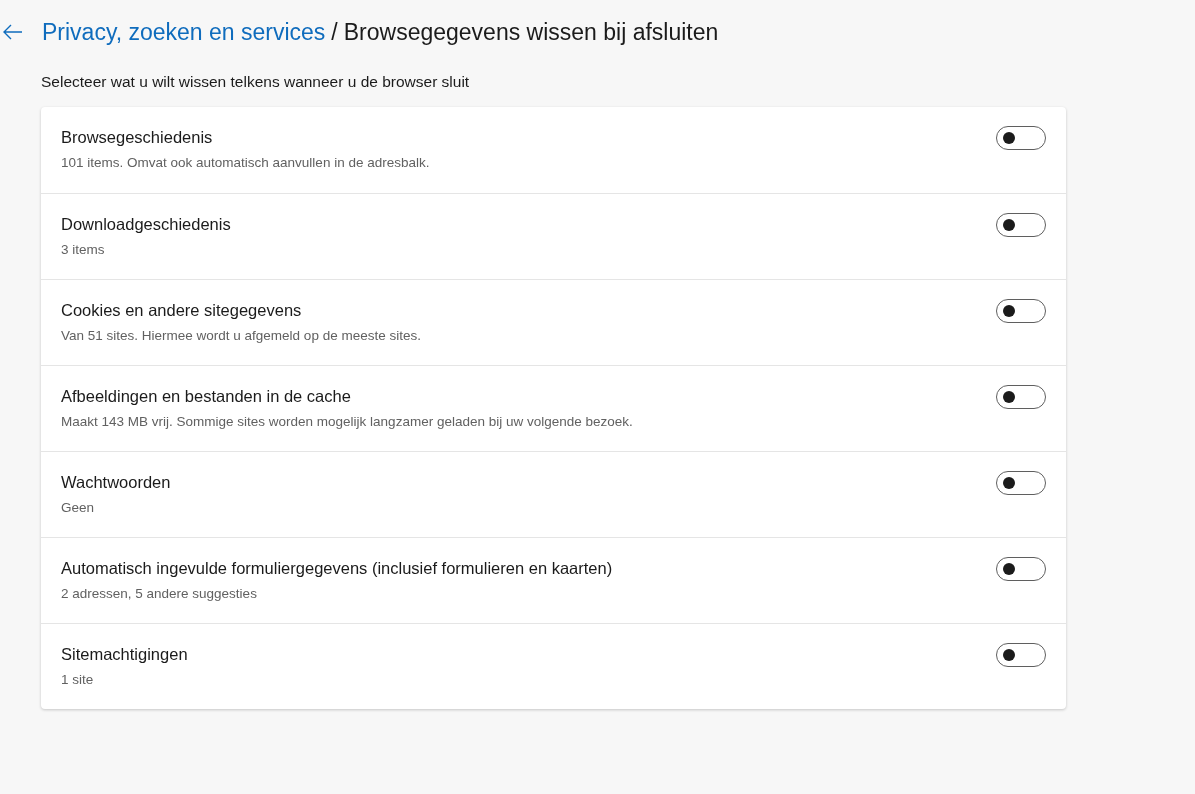 Image resolution: width=1195 pixels, height=794 pixels. What do you see at coordinates (13, 32) in the screenshot?
I see `back-arrow-icon` at bounding box center [13, 32].